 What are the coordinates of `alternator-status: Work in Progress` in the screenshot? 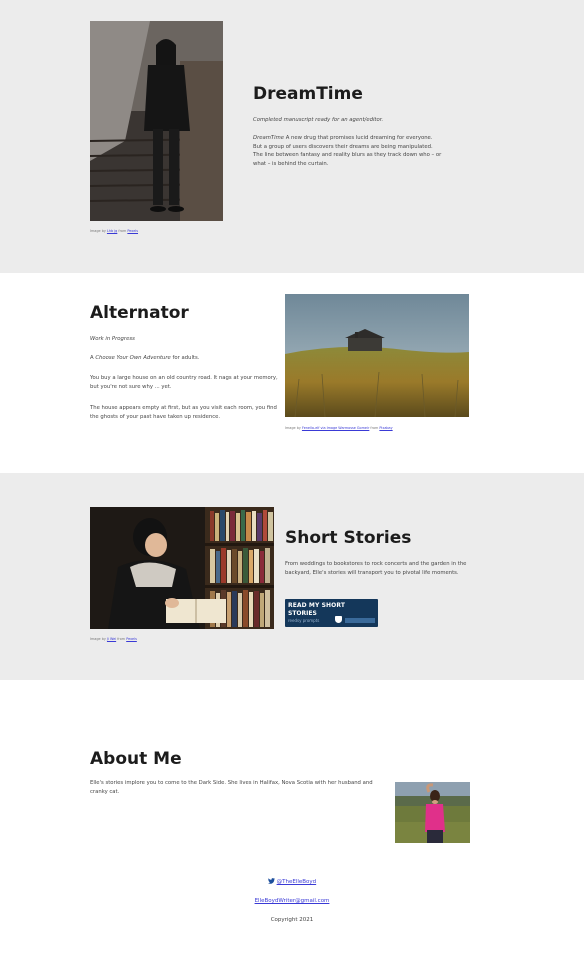 It's located at (112, 339).